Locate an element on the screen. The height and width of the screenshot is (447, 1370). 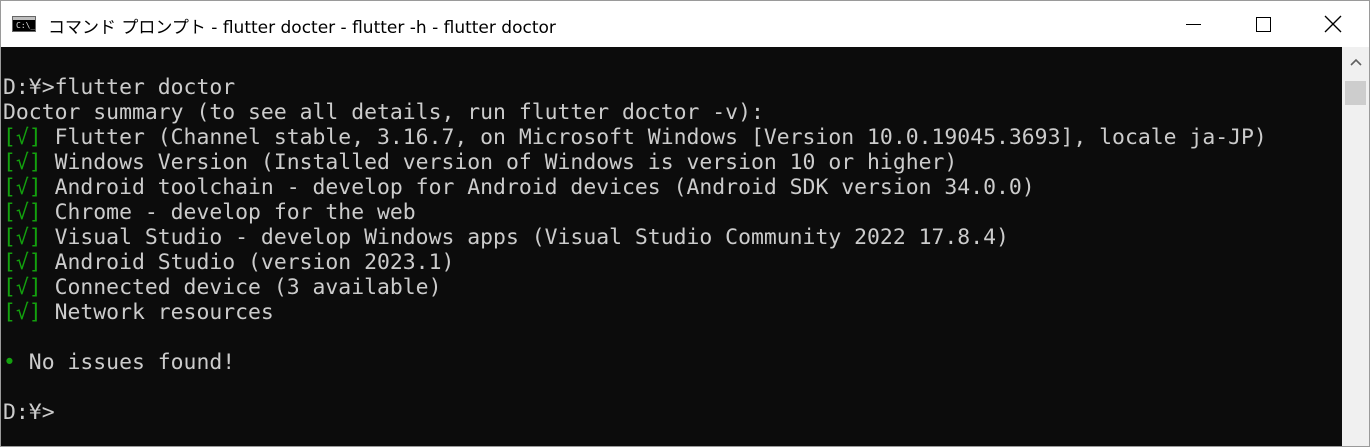
icon-prompt-glyph: C:\_ is located at coordinates (26, 25).